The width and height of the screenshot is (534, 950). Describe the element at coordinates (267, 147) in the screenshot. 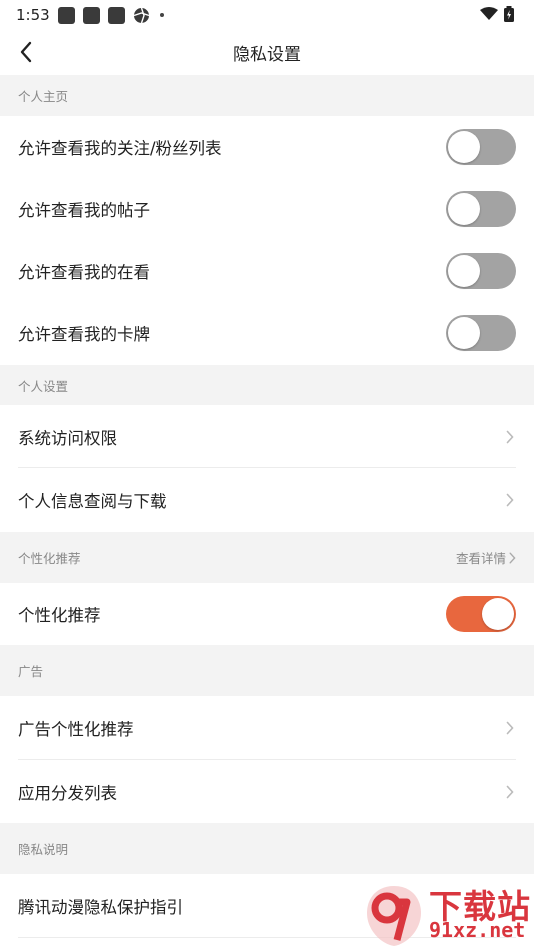

I see `setting-row-followers: 允许查看我的关注/粉丝列表` at that location.